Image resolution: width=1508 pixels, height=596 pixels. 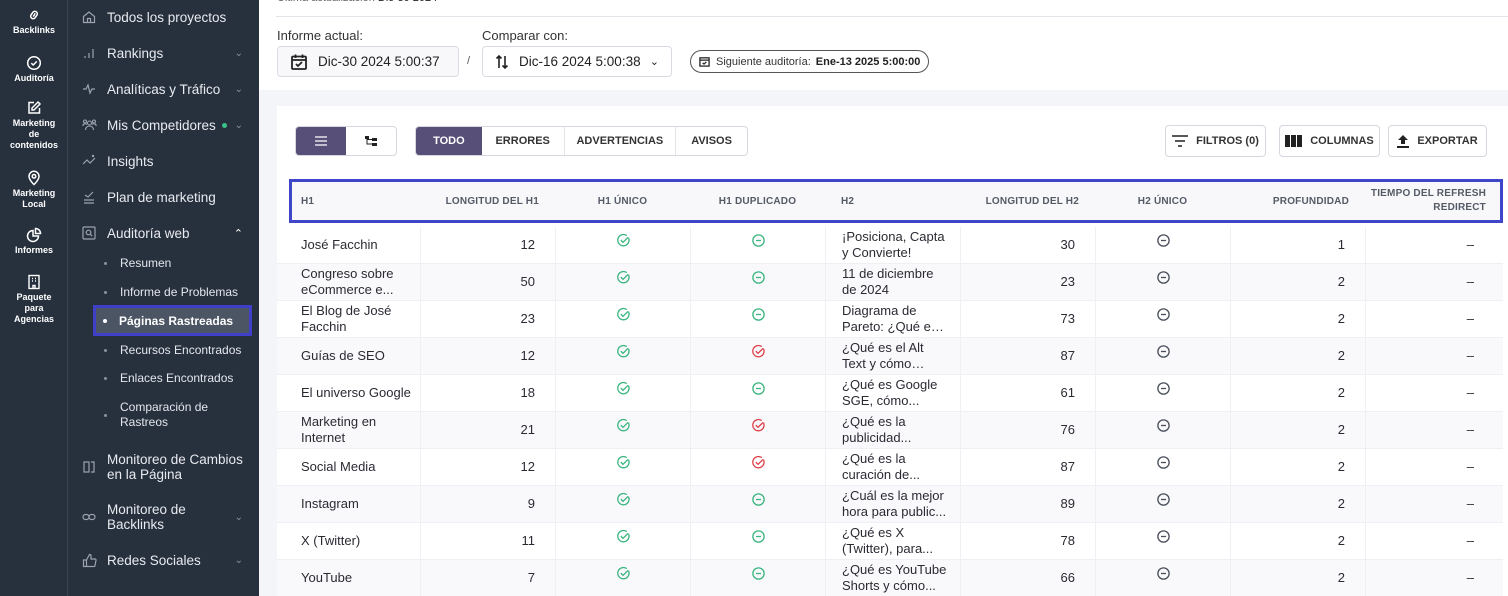 What do you see at coordinates (89, 161) in the screenshot?
I see `sparkline-icon` at bounding box center [89, 161].